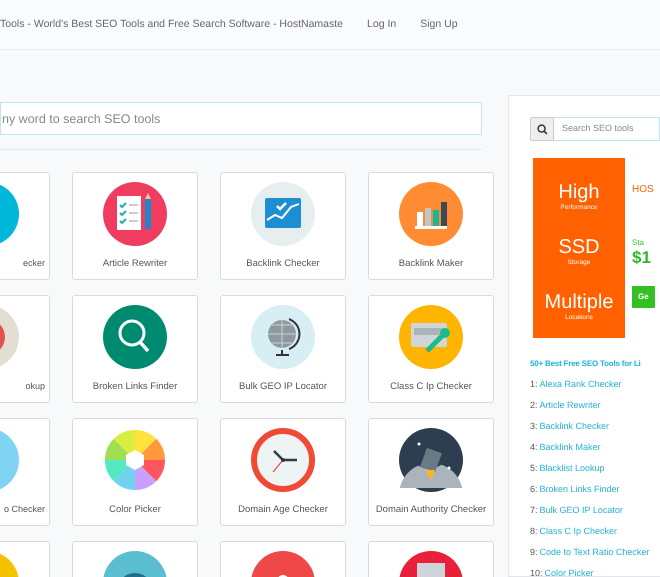 Image resolution: width=660 pixels, height=577 pixels. Describe the element at coordinates (135, 387) in the screenshot. I see `tool-label: Broken Links Finder` at that location.